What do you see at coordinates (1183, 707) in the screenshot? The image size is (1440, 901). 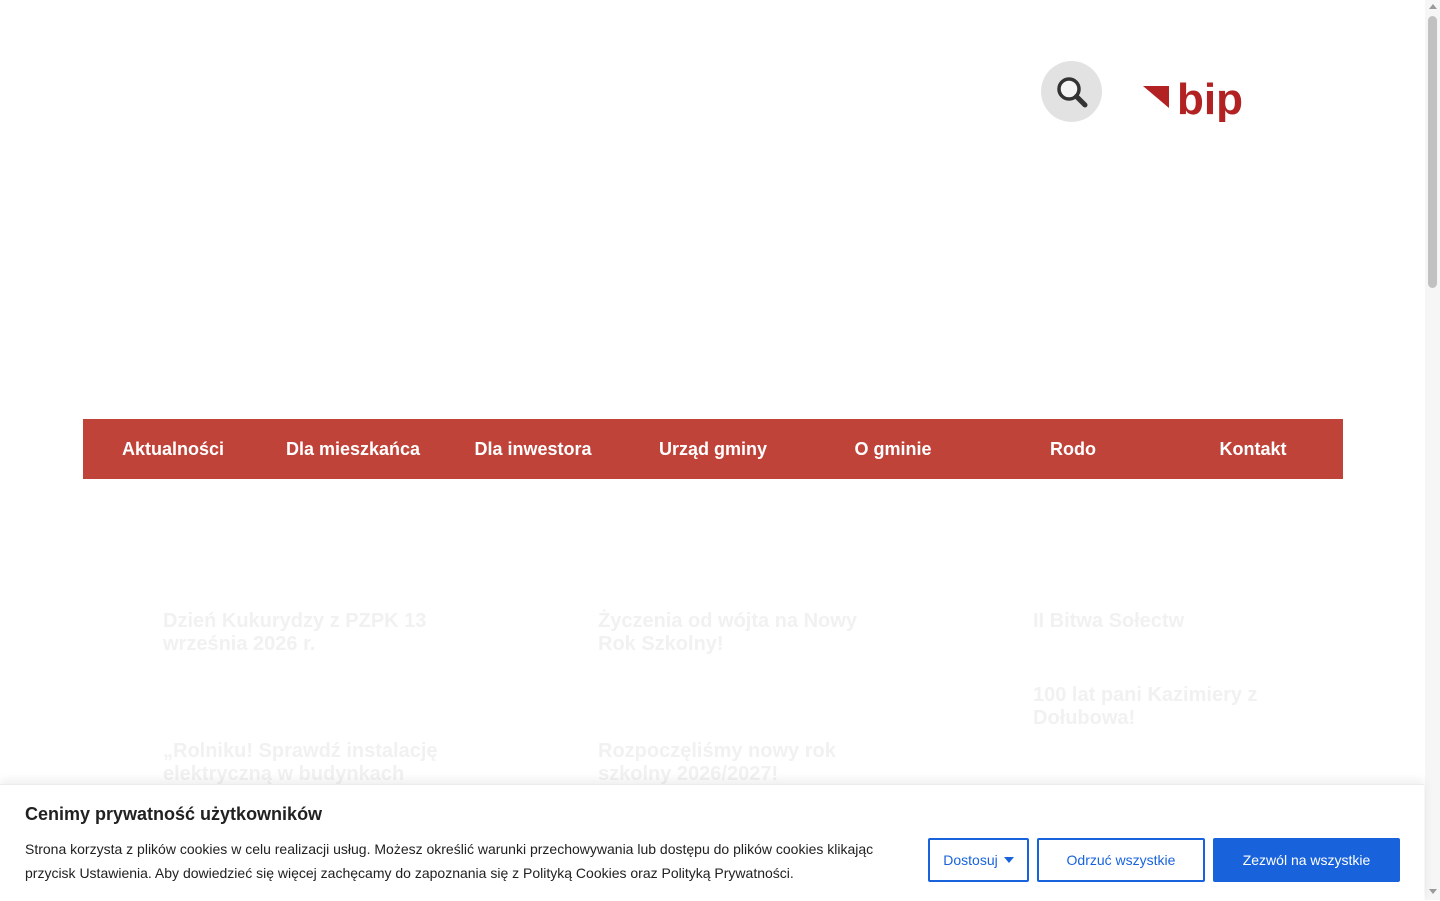 I see `news-title: 100 lat pani Kazimiery z Dołubowa!` at bounding box center [1183, 707].